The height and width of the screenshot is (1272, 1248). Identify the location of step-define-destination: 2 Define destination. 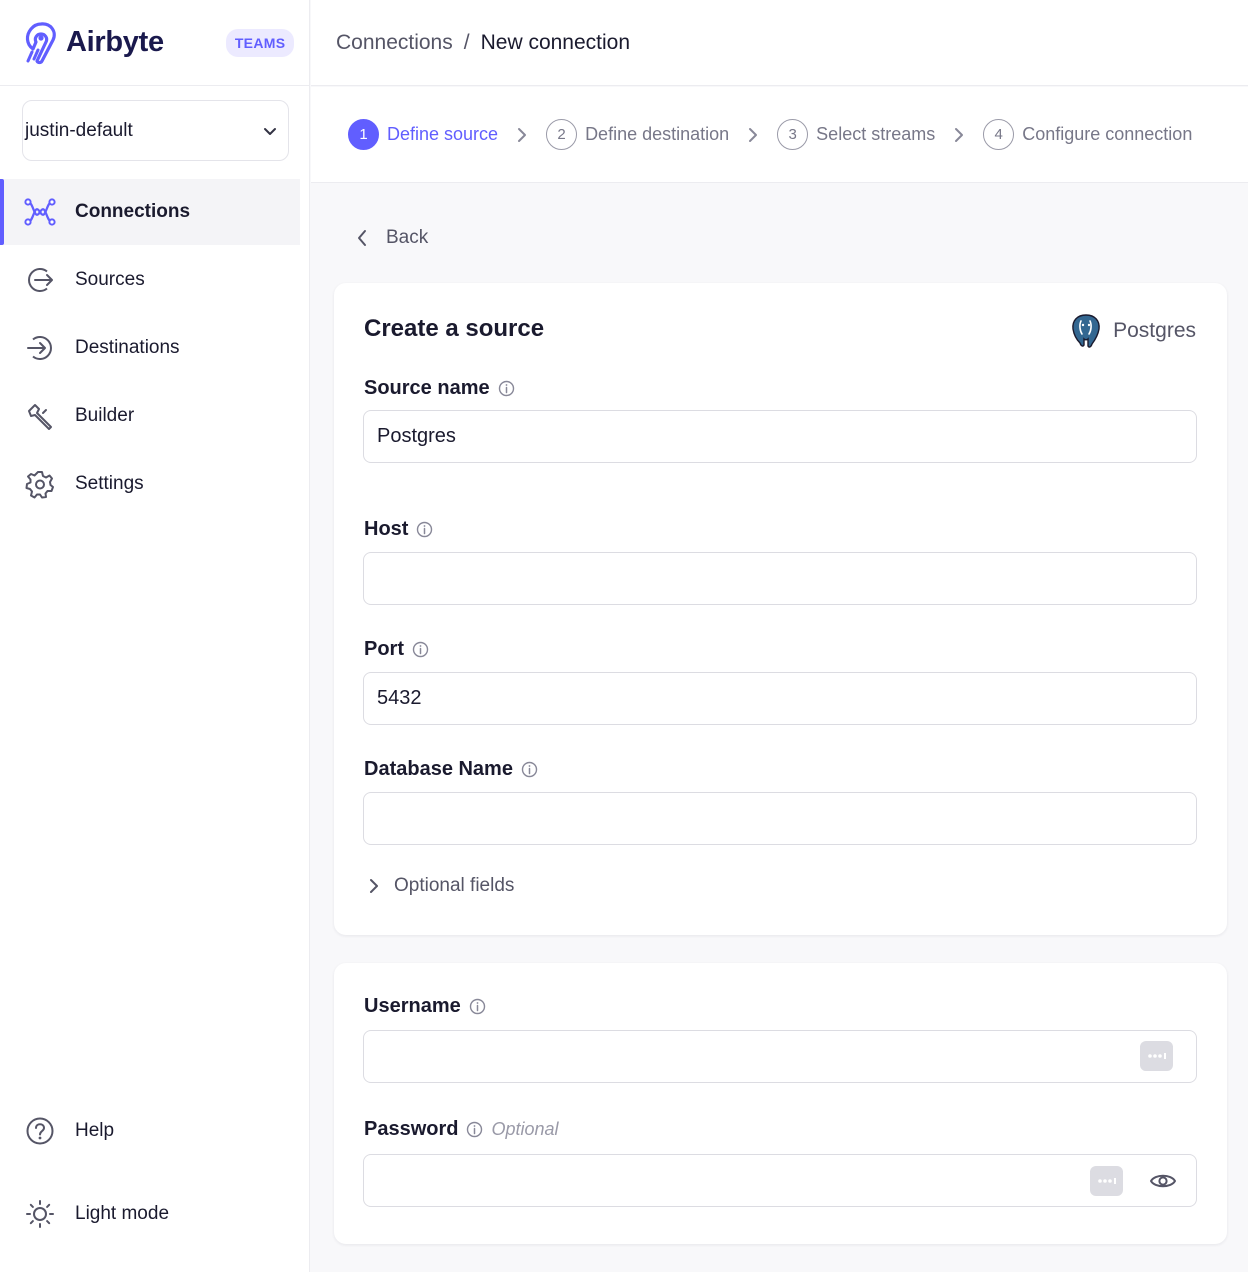
(637, 134).